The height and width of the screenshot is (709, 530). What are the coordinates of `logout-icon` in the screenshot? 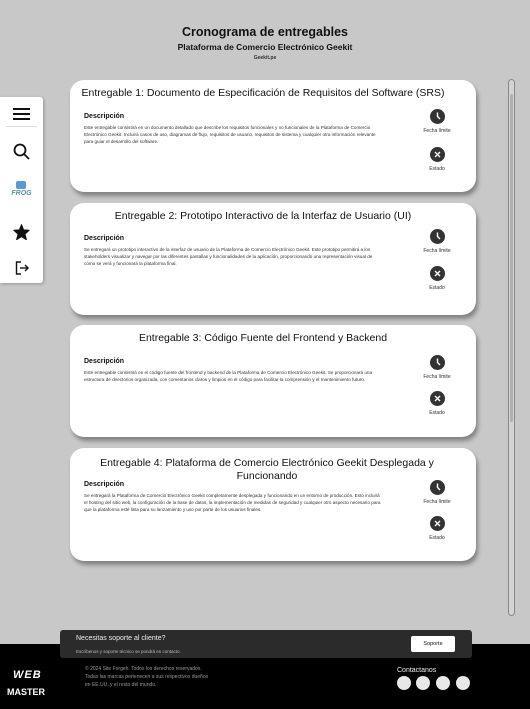 It's located at (22, 268).